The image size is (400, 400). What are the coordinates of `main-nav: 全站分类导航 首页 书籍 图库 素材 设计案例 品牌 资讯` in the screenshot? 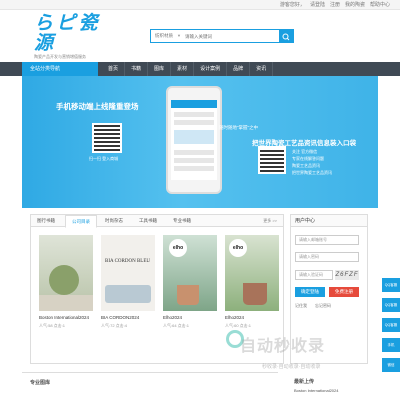 It's located at (200, 69).